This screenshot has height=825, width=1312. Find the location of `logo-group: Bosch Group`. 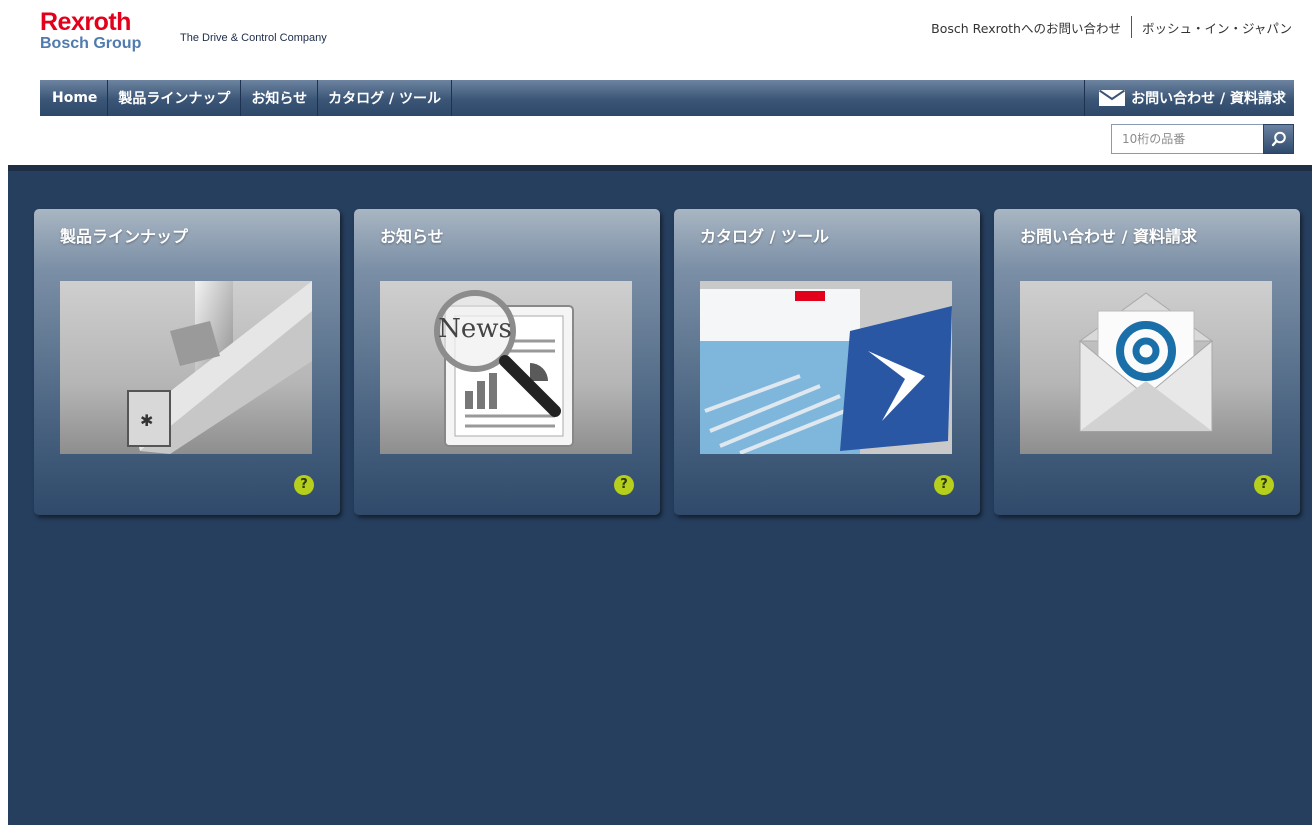

logo-group: Bosch Group is located at coordinates (91, 43).